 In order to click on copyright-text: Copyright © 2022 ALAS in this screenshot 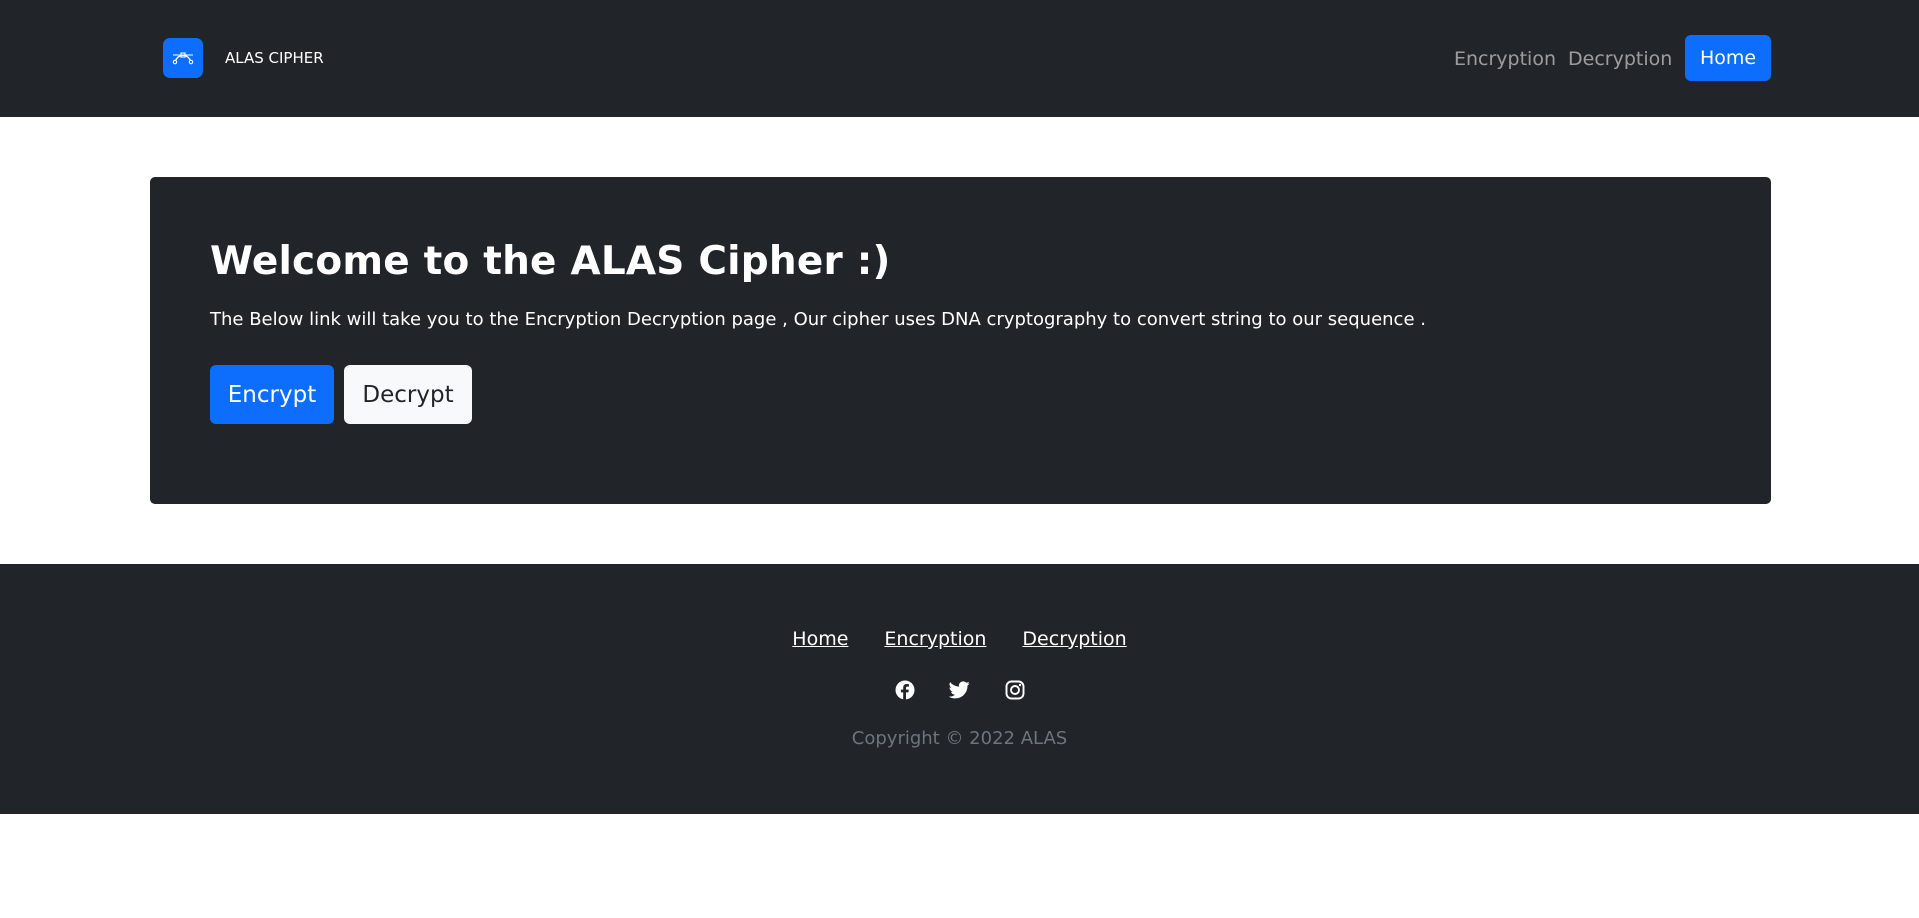, I will do `click(959, 738)`.